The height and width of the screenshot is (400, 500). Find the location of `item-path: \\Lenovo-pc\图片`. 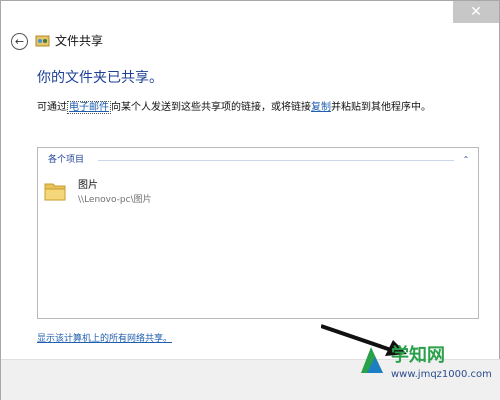

item-path: \\Lenovo-pc\图片 is located at coordinates (115, 200).